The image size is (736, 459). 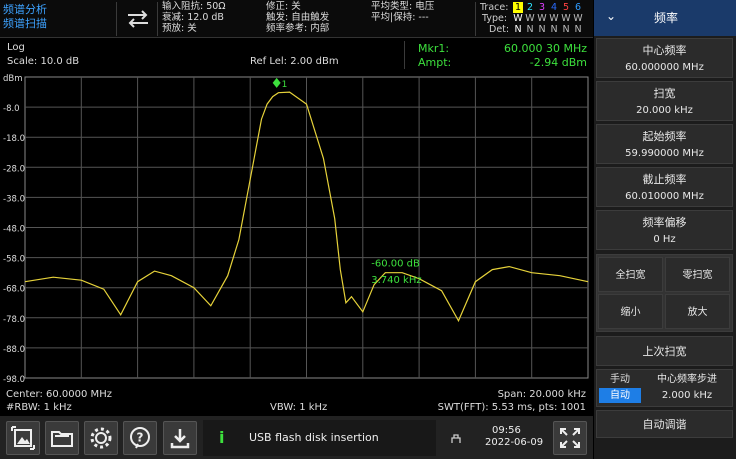 What do you see at coordinates (14, 350) in the screenshot?
I see `y-tick-label: -88.0` at bounding box center [14, 350].